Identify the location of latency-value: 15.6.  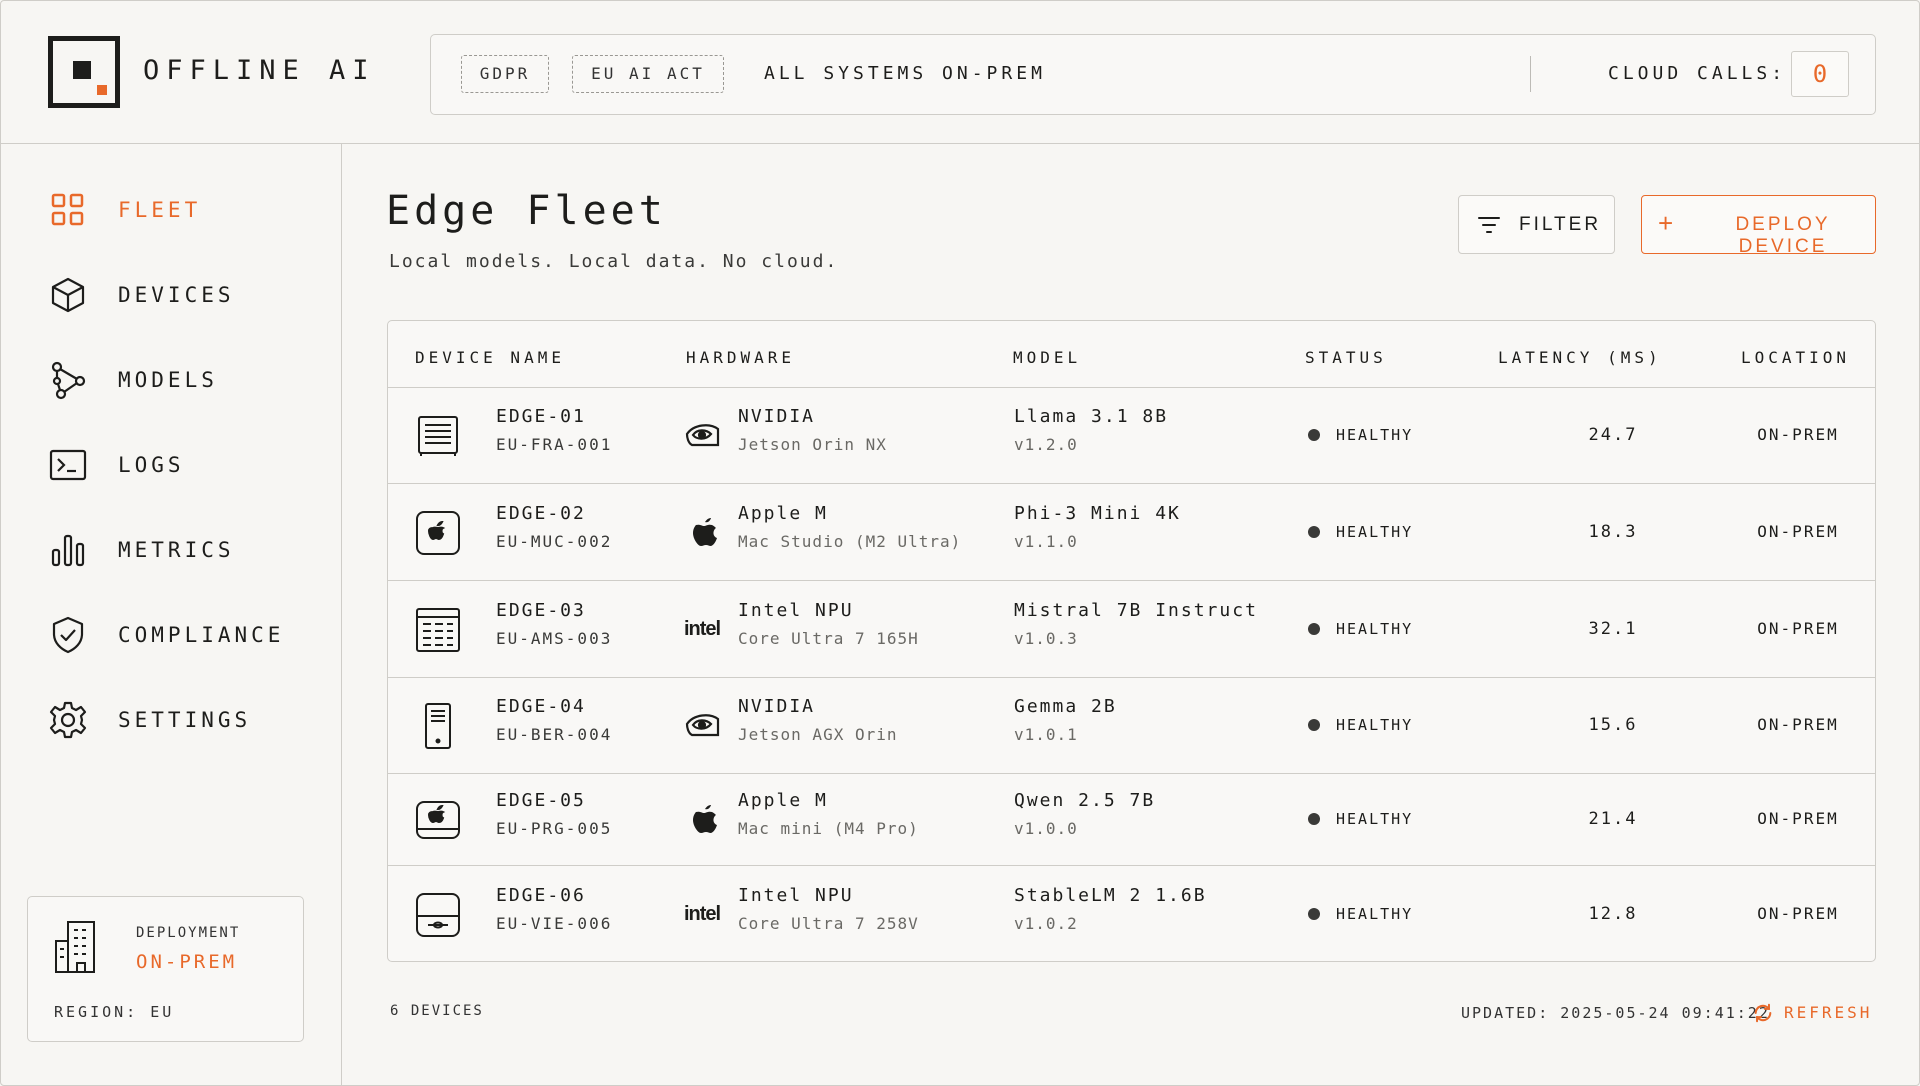
(1613, 725).